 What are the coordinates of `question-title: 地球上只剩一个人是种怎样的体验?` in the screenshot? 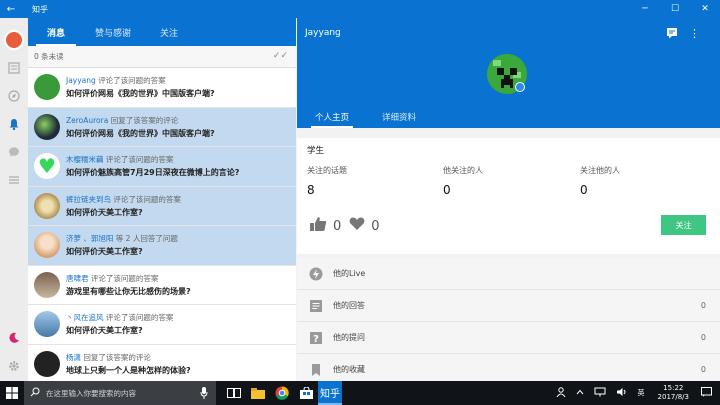 It's located at (128, 370).